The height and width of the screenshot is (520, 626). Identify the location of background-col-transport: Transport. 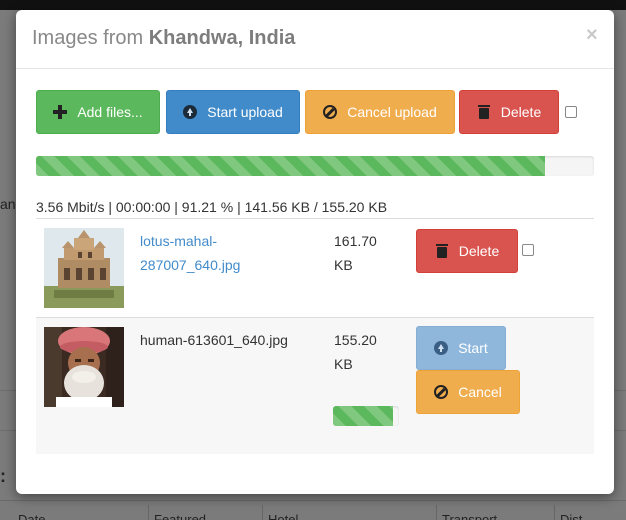
(470, 516).